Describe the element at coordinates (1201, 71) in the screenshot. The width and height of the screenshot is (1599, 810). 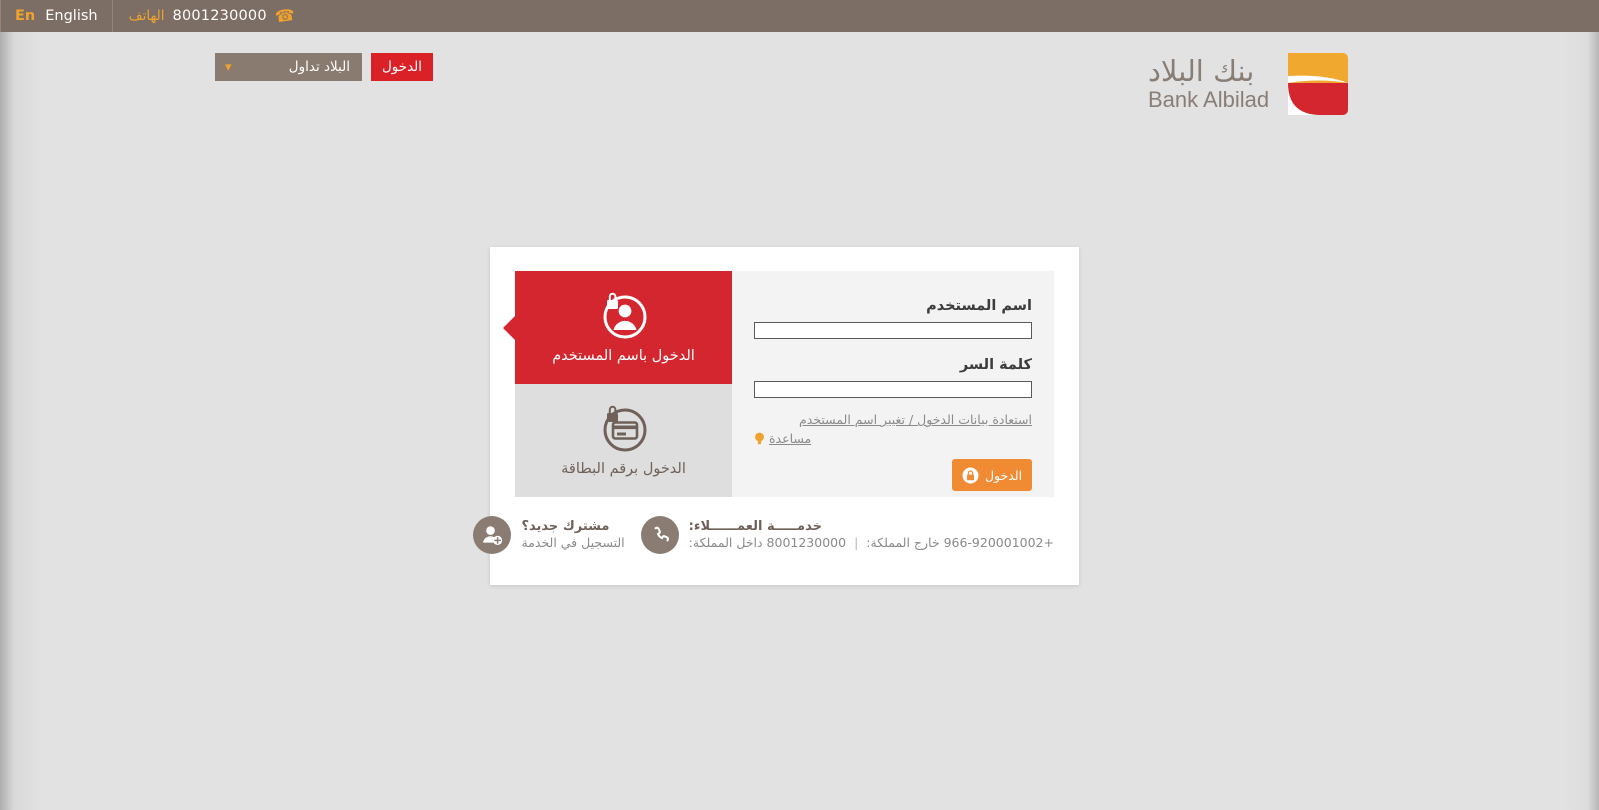
I see `brand-name-arabic: بنك البلاد` at that location.